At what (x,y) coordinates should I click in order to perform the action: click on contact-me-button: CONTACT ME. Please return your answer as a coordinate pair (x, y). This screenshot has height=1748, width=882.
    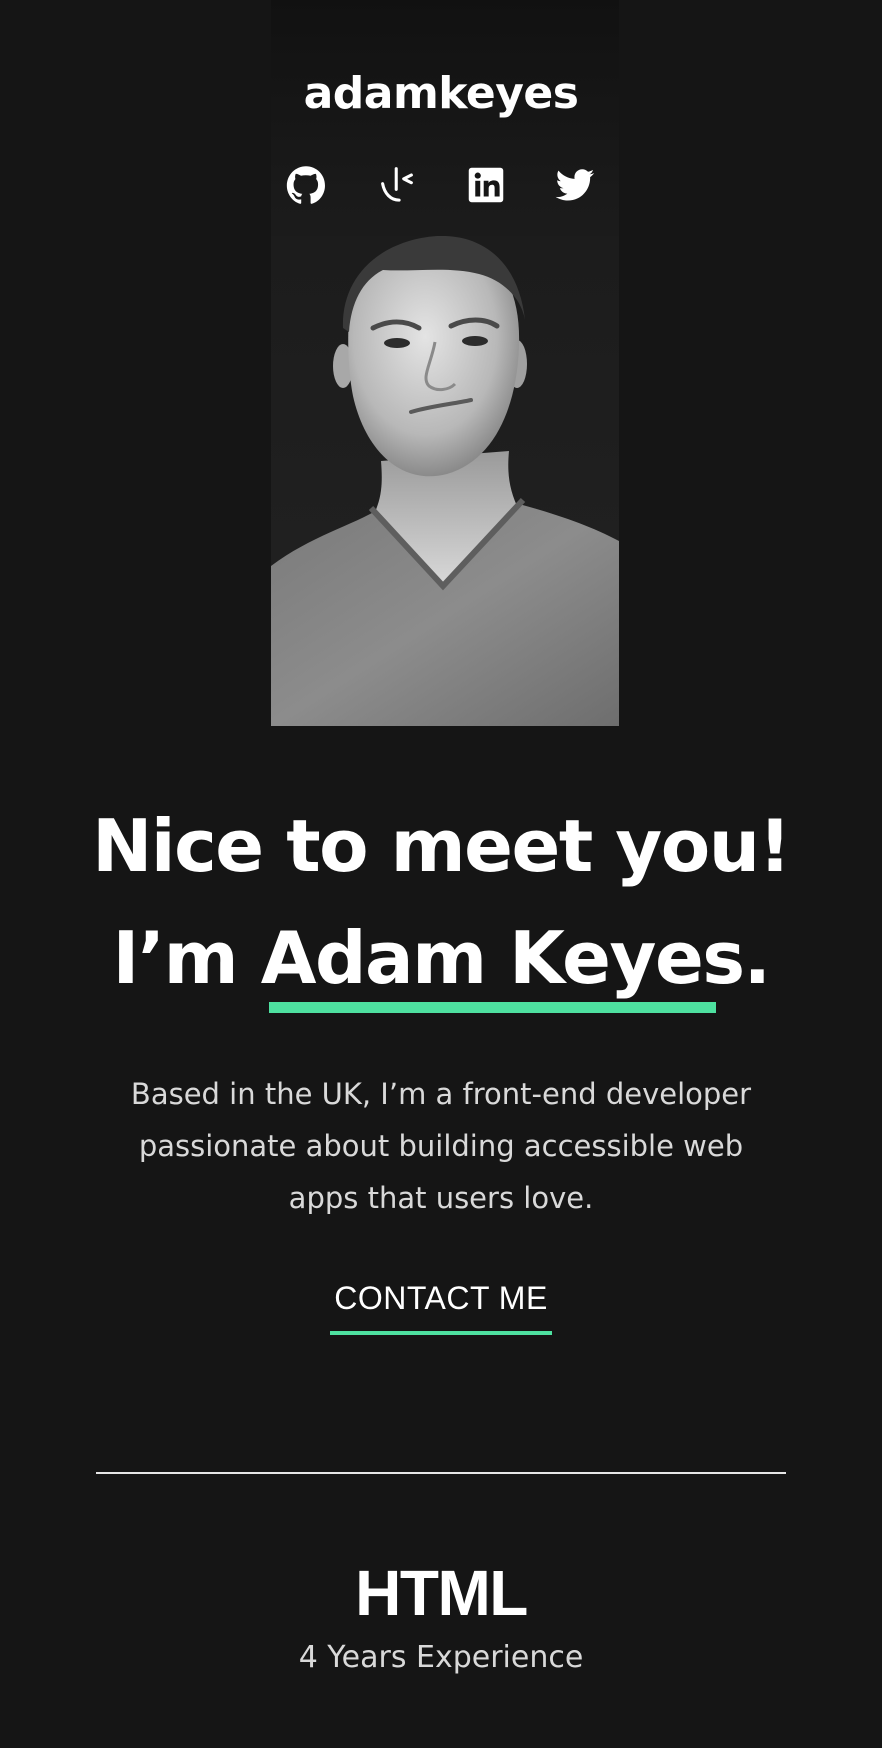
    Looking at the image, I should click on (441, 1307).